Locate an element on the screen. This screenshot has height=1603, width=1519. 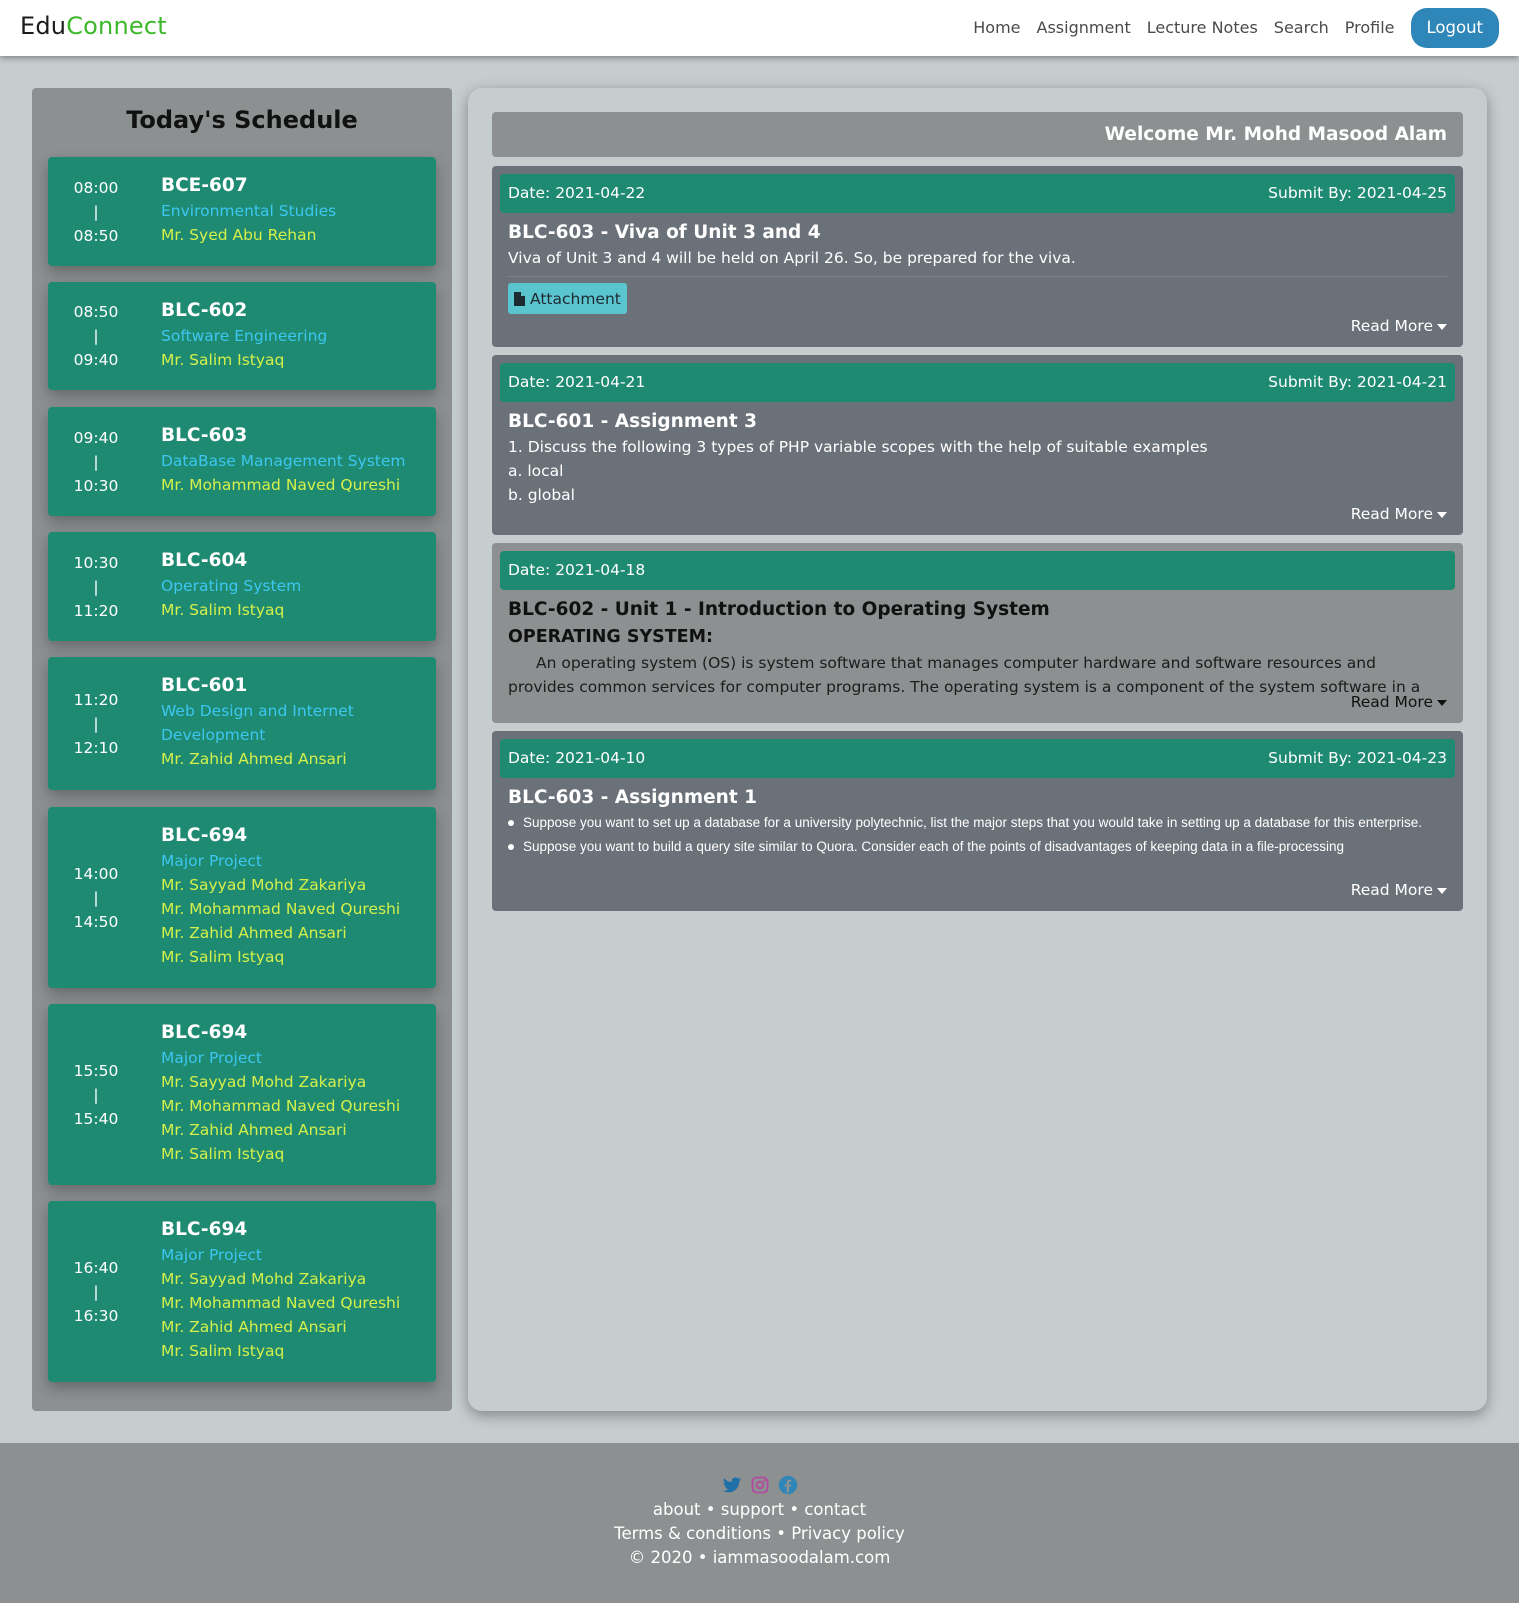
schedule-info: BLC-604 Operating System Mr. Salim Istyaq is located at coordinates (293, 585).